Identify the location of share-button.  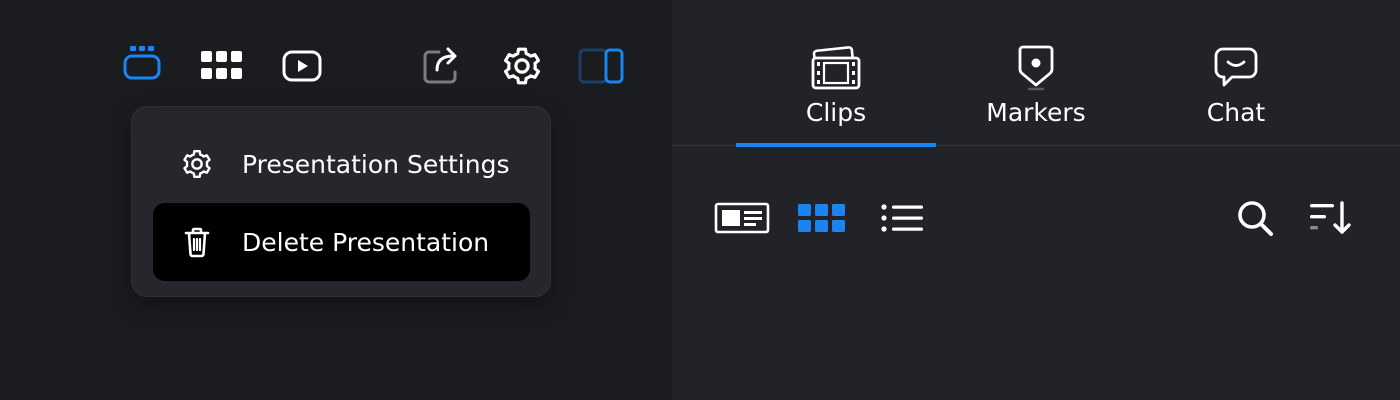
(443, 65).